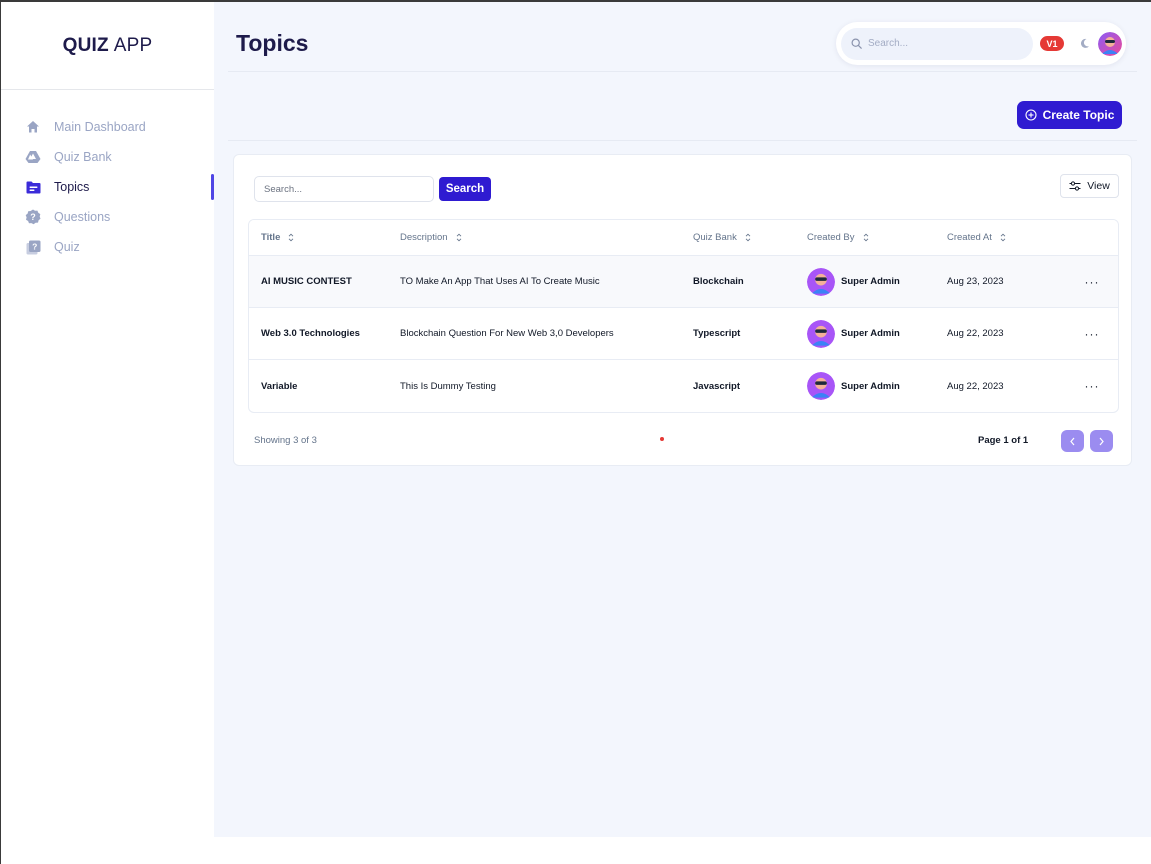 This screenshot has height=864, width=1151. Describe the element at coordinates (285, 440) in the screenshot. I see `results-count: Showing 3 of 3` at that location.